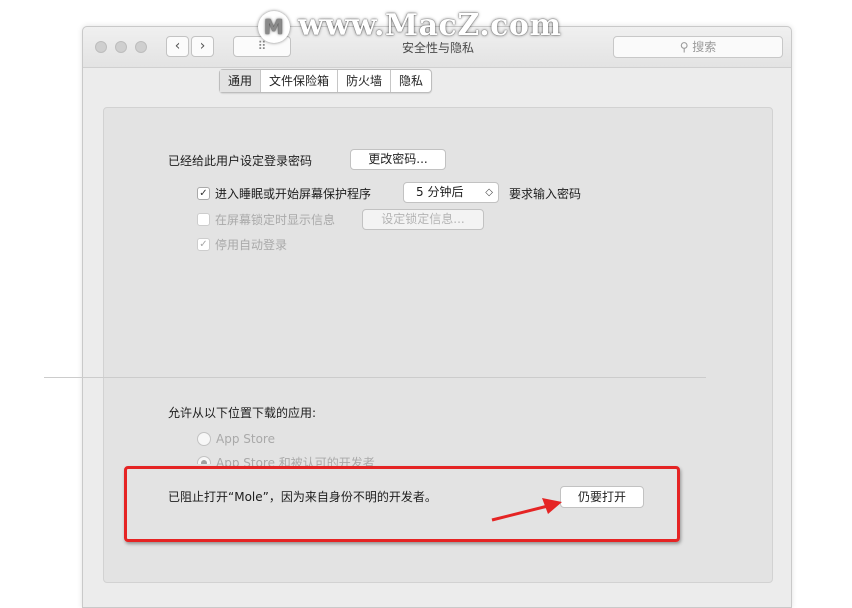  Describe the element at coordinates (121, 47) in the screenshot. I see `minimize-window-icon` at that location.